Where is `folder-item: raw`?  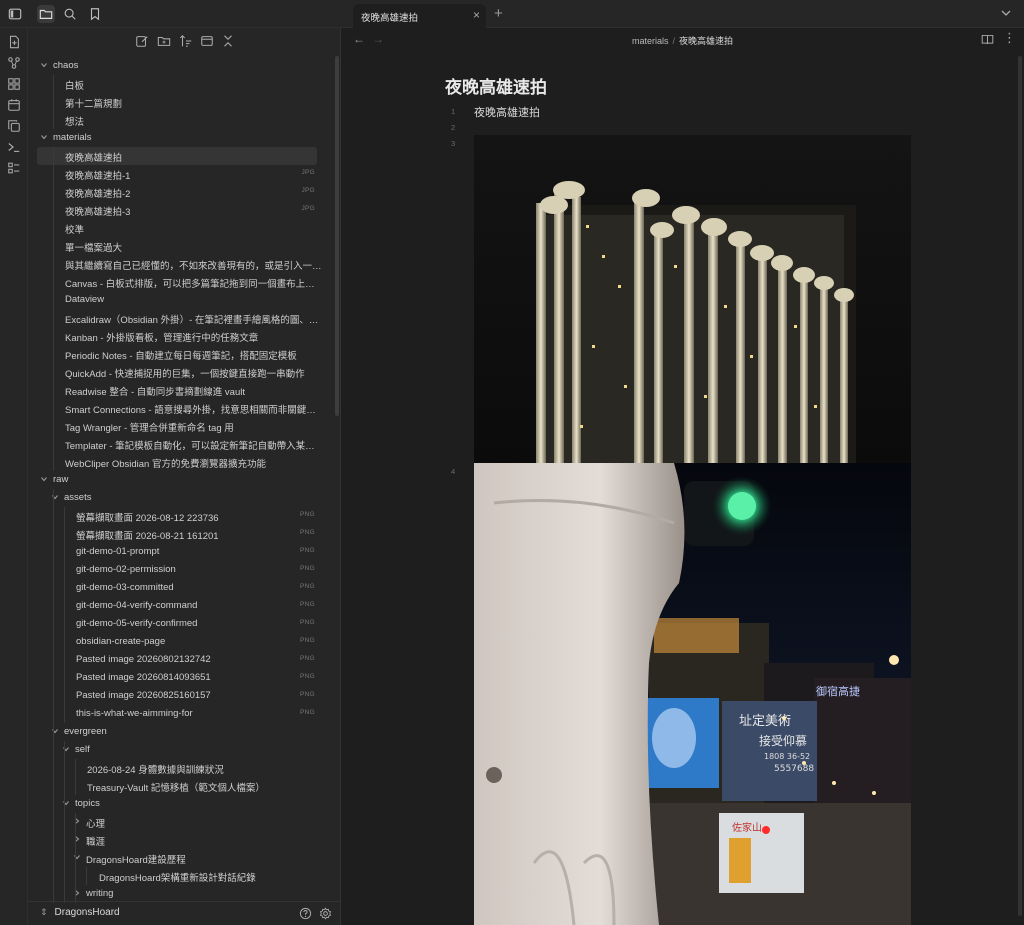
folder-item: raw is located at coordinates (180, 480).